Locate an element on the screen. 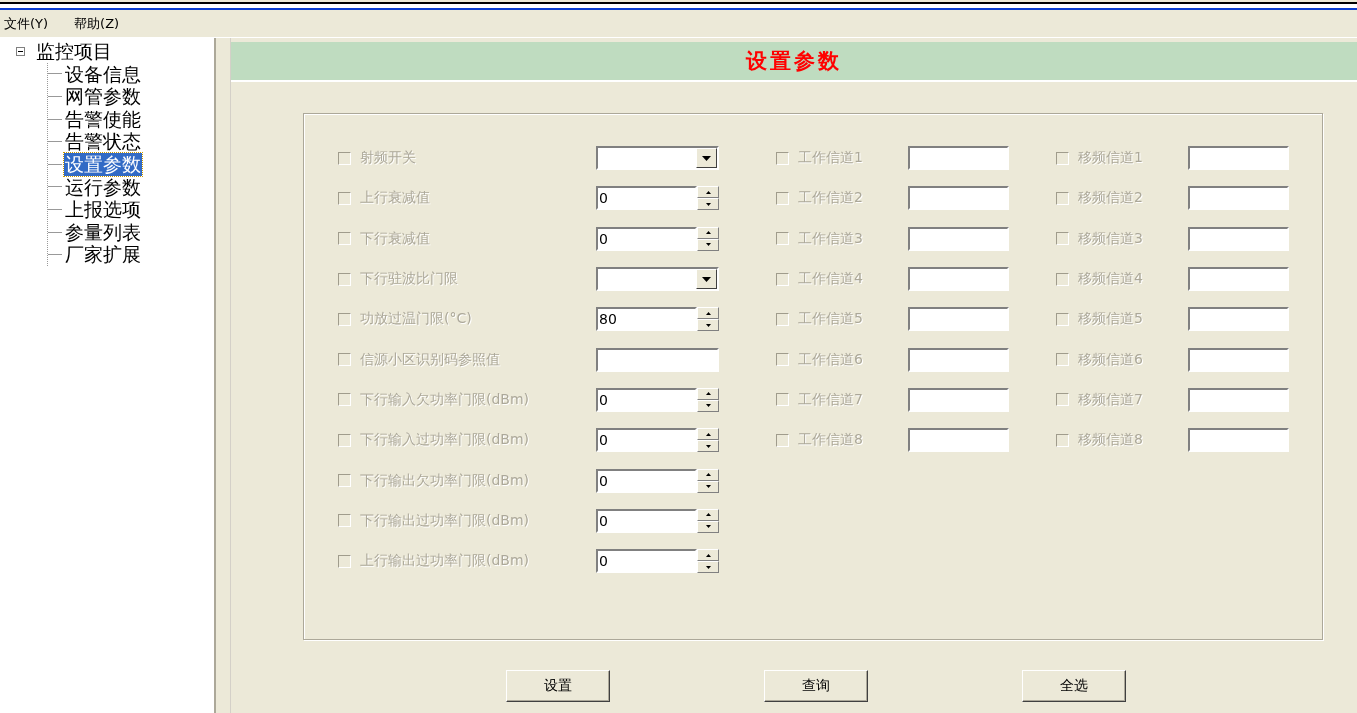 Image resolution: width=1357 pixels, height=713 pixels. checkbox-label: 移频信道4 is located at coordinates (1111, 279).